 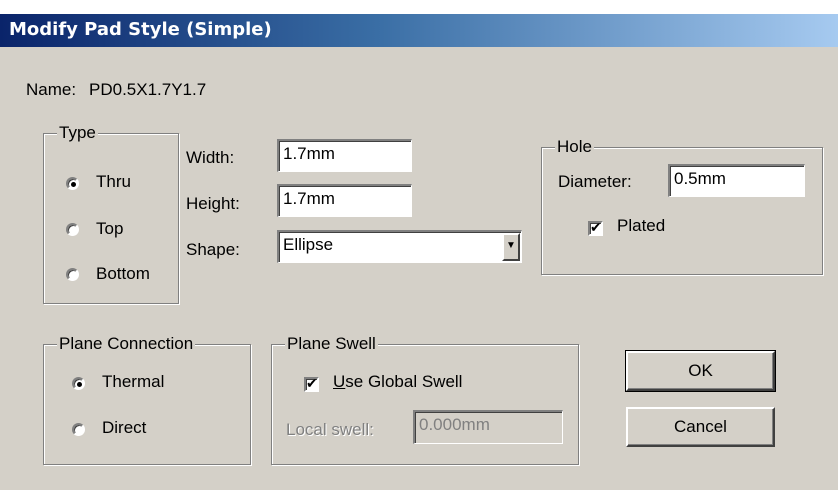 I want to click on shape-label: Shape:, so click(x=213, y=249).